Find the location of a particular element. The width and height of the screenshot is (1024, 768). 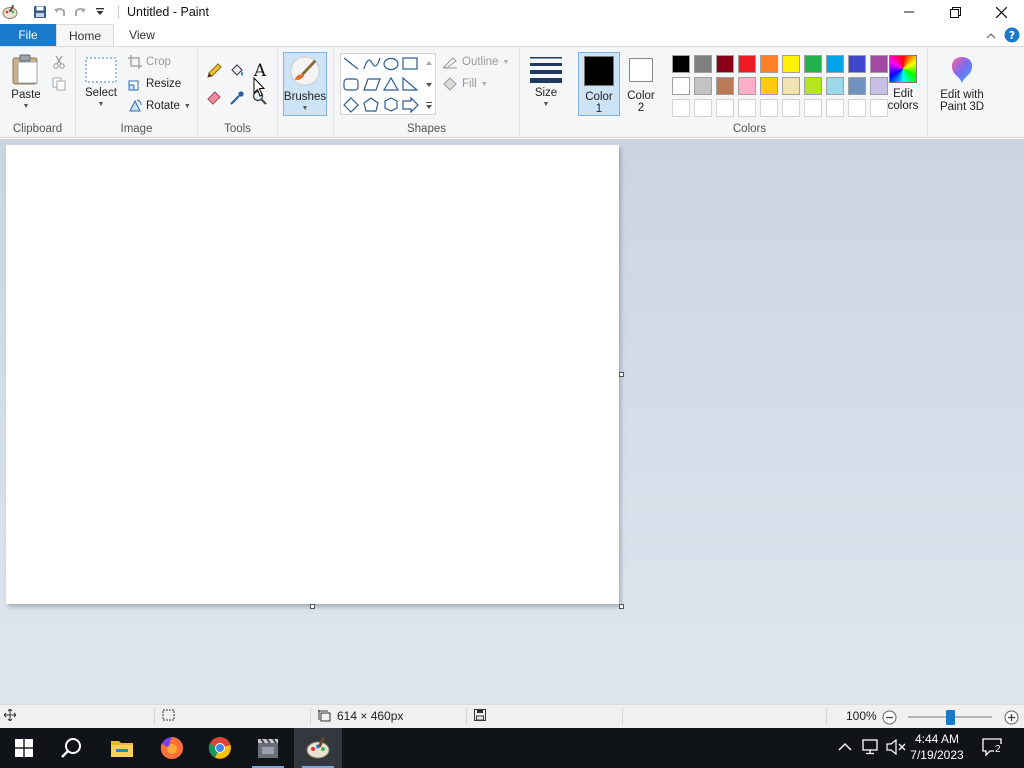

zoom-out-button is located at coordinates (889, 719).